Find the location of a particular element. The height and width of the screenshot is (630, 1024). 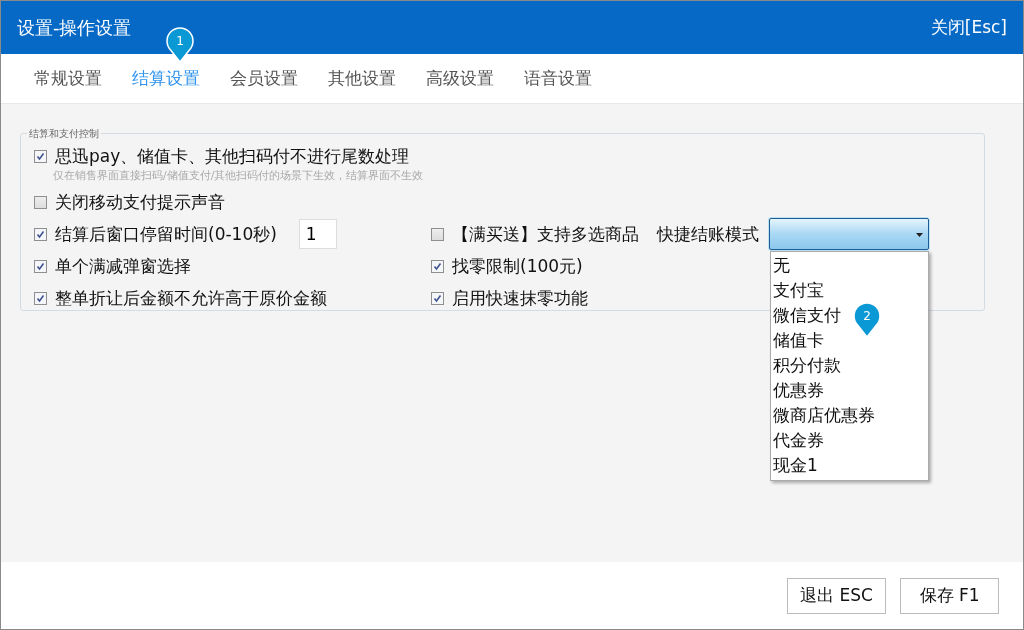

option-label: 【满买送】支持多选商品 is located at coordinates (545, 234).